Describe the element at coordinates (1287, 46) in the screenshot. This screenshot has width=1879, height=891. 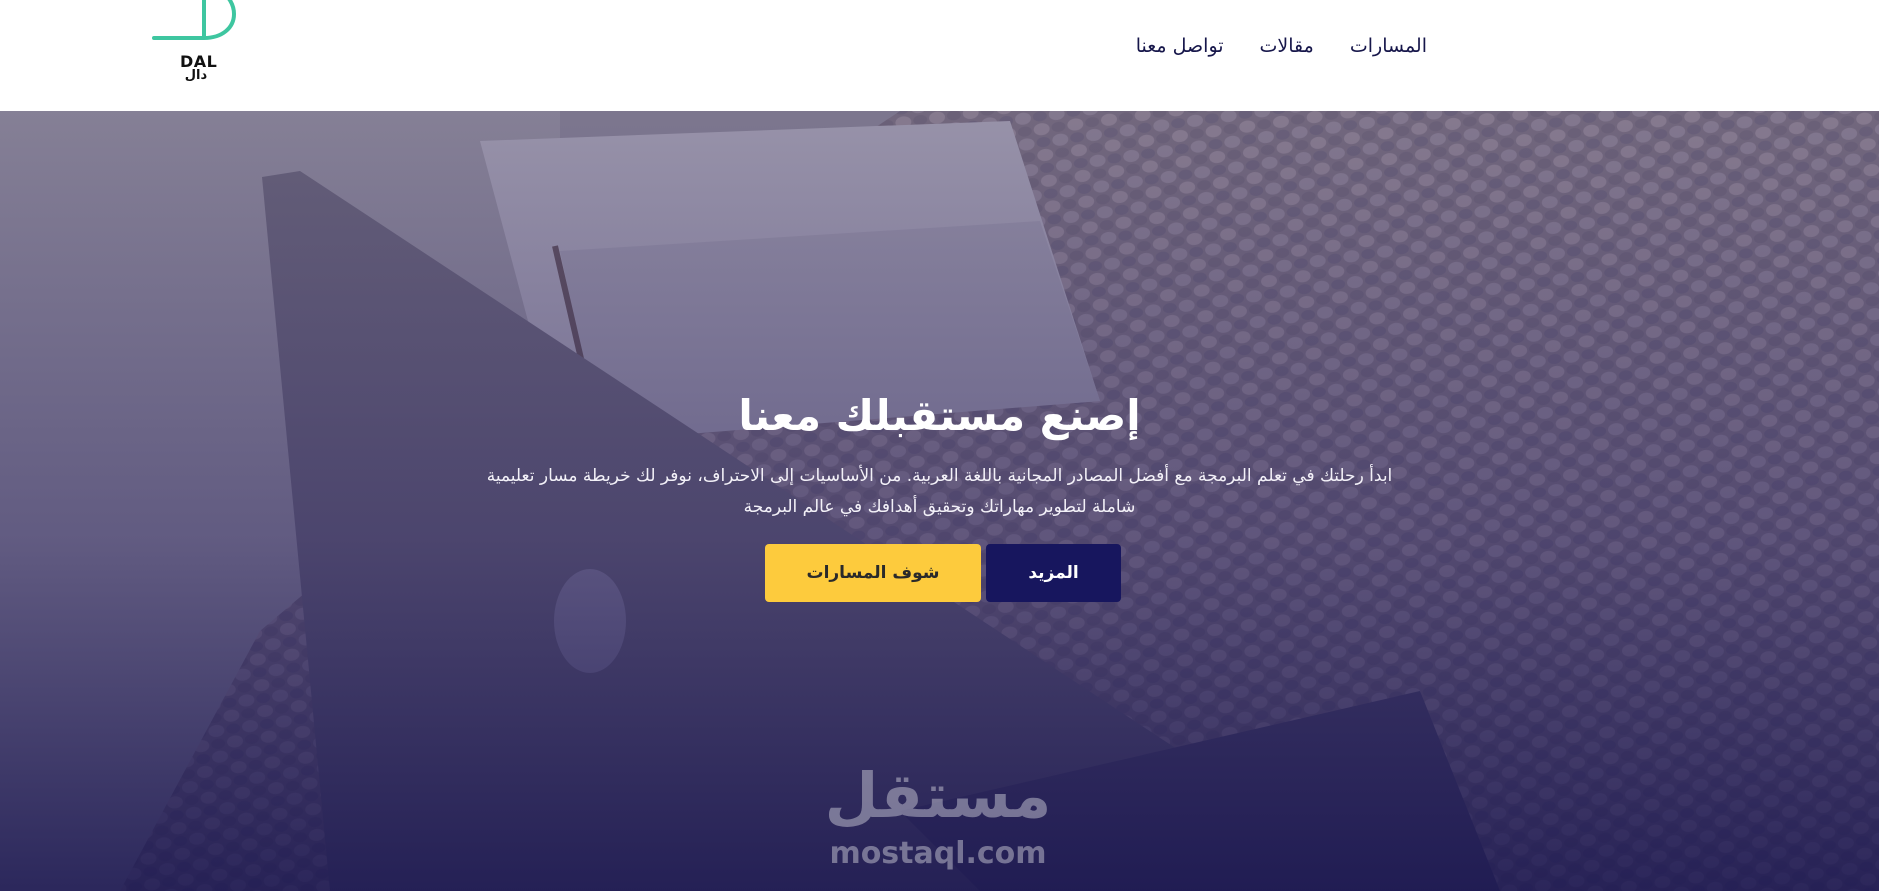
I see `nav-item-articles: مقالات` at that location.